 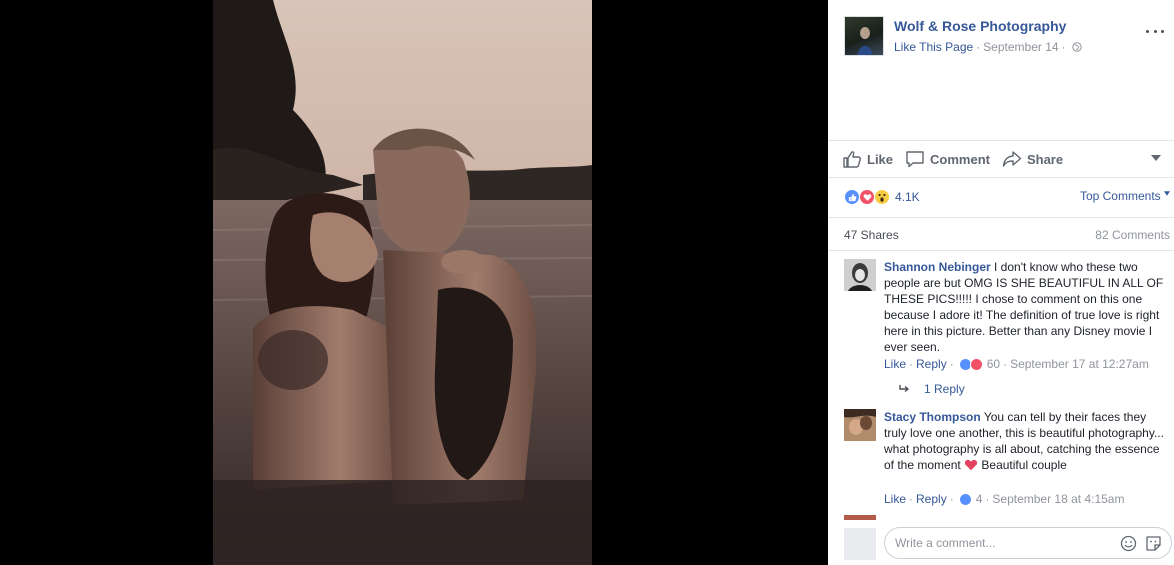 I want to click on heart-icon, so click(x=971, y=465).